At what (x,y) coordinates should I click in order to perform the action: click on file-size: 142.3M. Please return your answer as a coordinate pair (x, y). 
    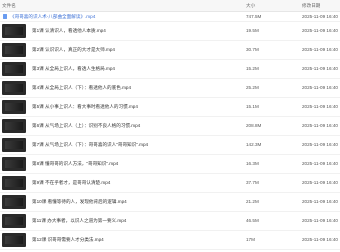
    Looking at the image, I should click on (254, 144).